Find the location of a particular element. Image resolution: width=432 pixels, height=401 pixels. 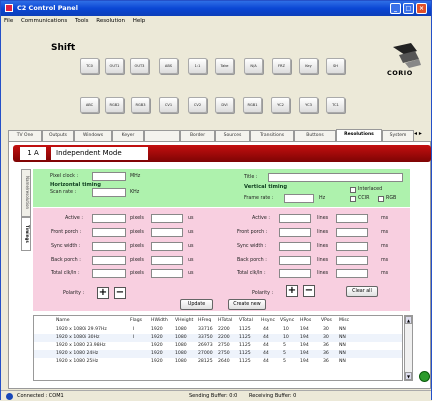

h-sync-width-input is located at coordinates (109, 246).